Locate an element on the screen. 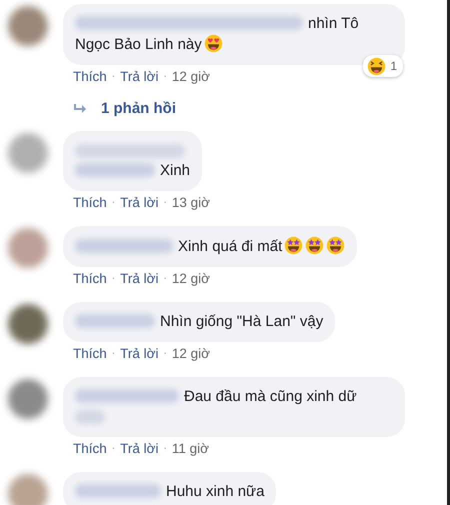 This screenshot has height=505, width=450. comment-text: nhìn Tô is located at coordinates (333, 23).